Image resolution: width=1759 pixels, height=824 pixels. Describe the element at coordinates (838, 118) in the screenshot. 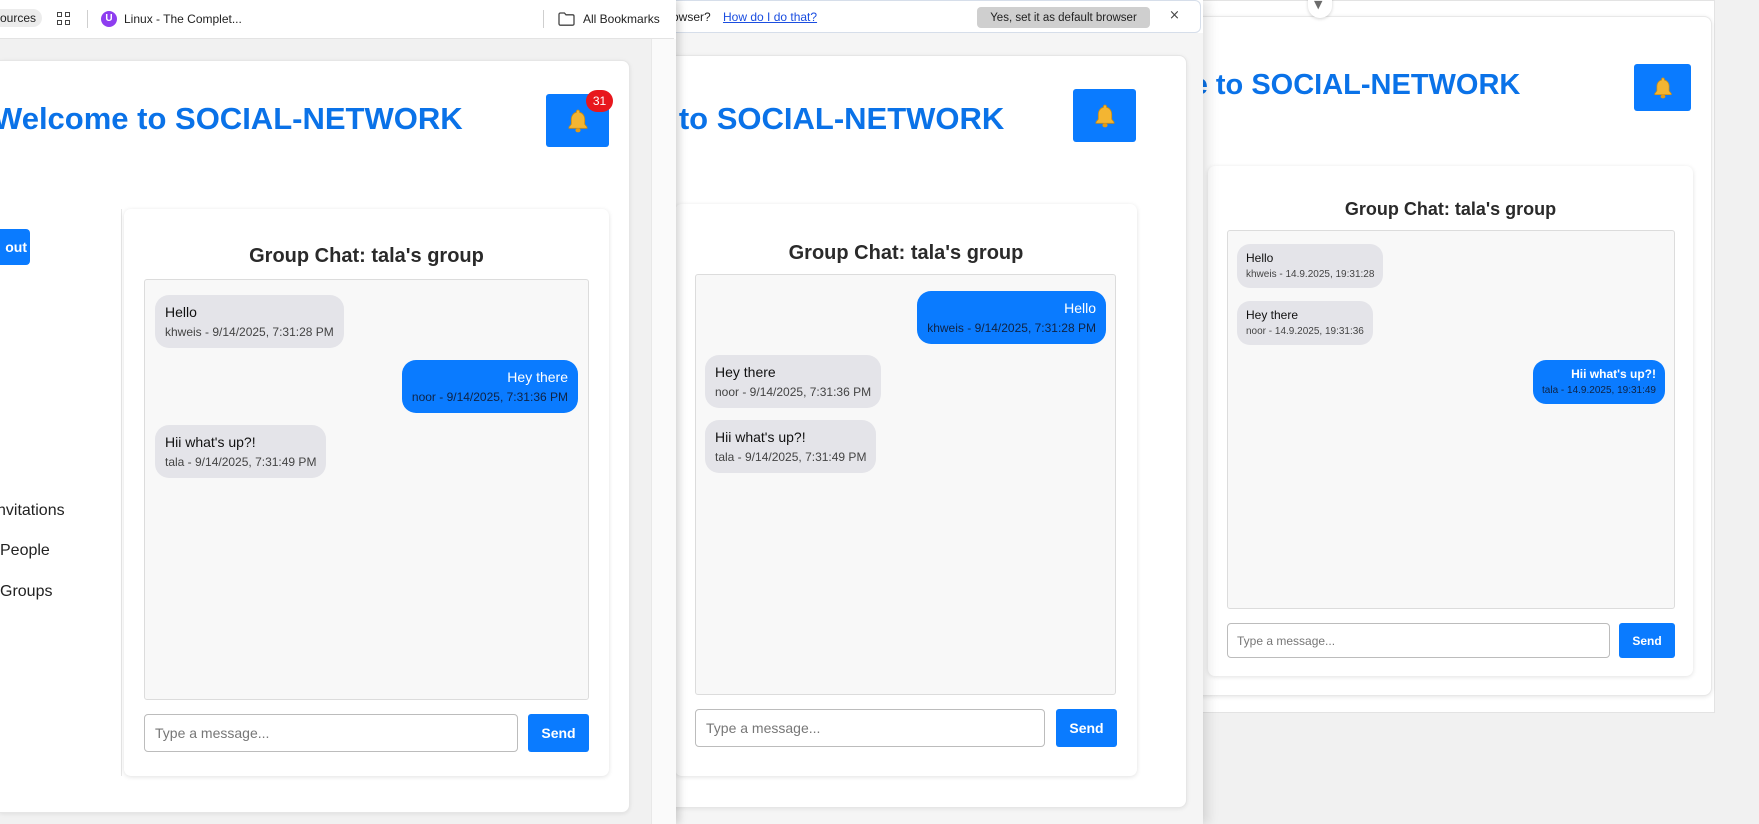

I see `page-title: e to SOCIAL-NETWORK` at that location.